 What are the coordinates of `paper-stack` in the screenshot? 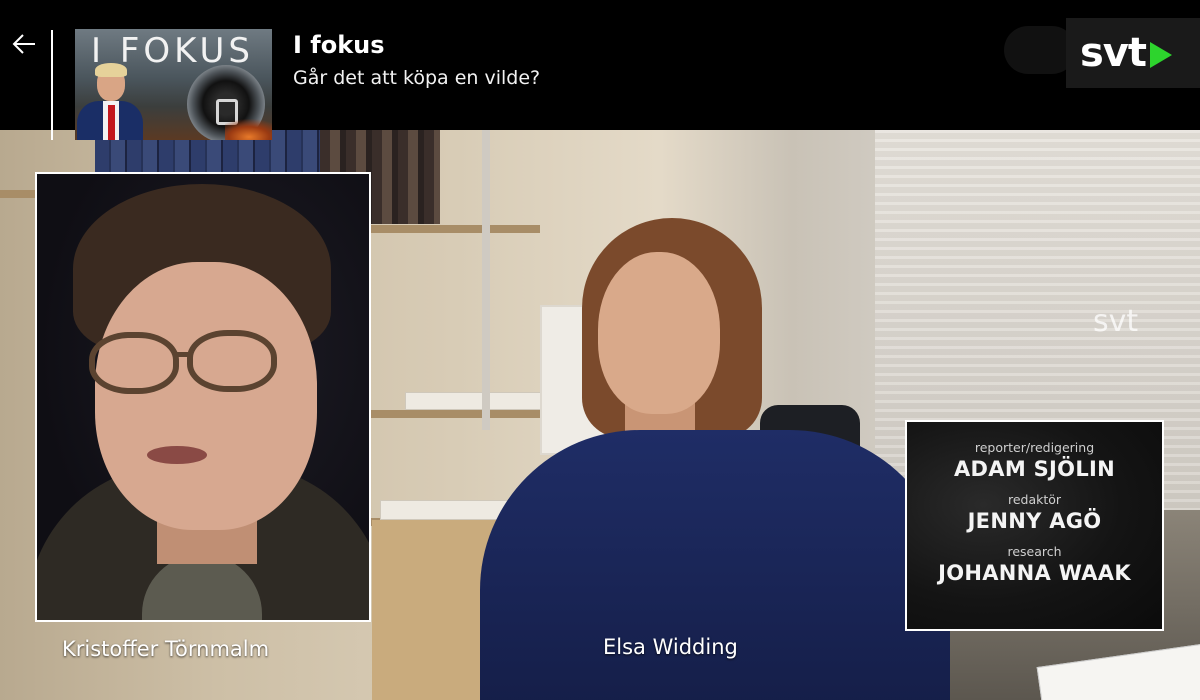 It's located at (475, 401).